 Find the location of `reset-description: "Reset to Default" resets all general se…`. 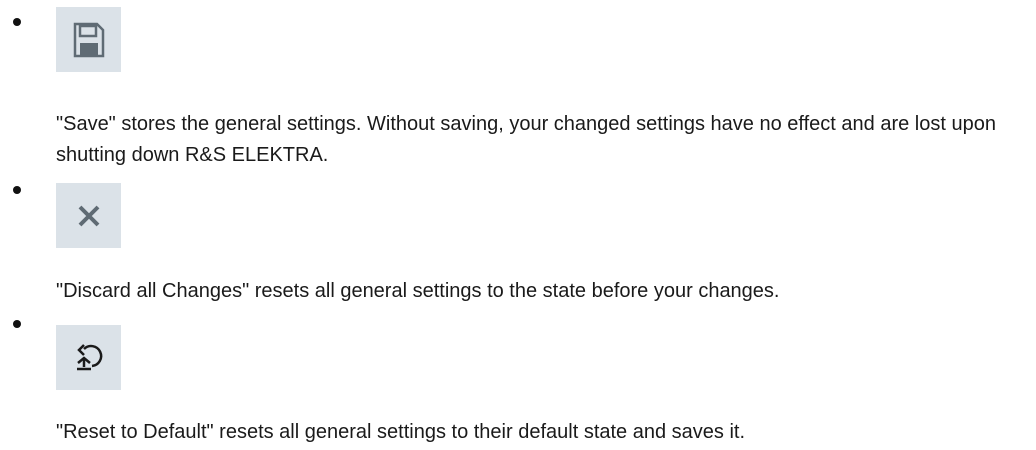

reset-description: "Reset to Default" resets all general se… is located at coordinates (401, 432).